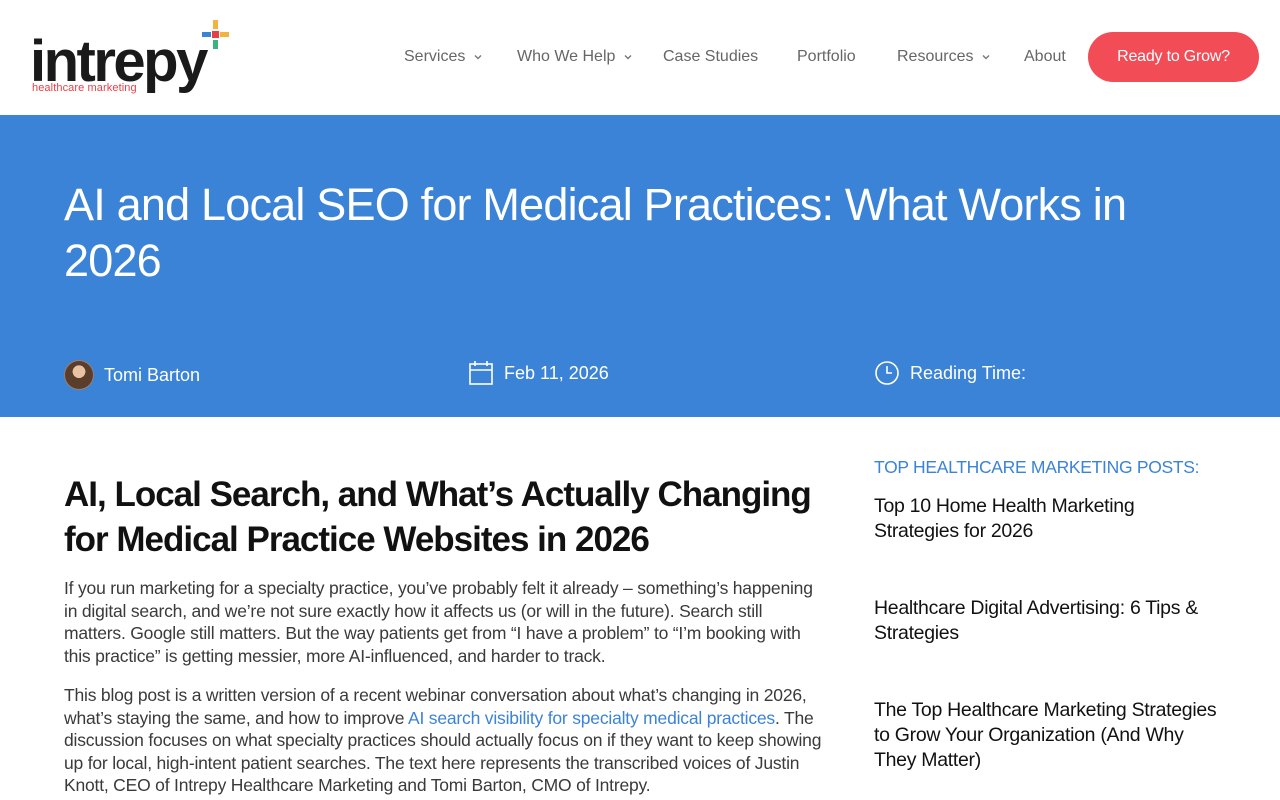  I want to click on date-meta: Feb 11, 2026, so click(538, 373).